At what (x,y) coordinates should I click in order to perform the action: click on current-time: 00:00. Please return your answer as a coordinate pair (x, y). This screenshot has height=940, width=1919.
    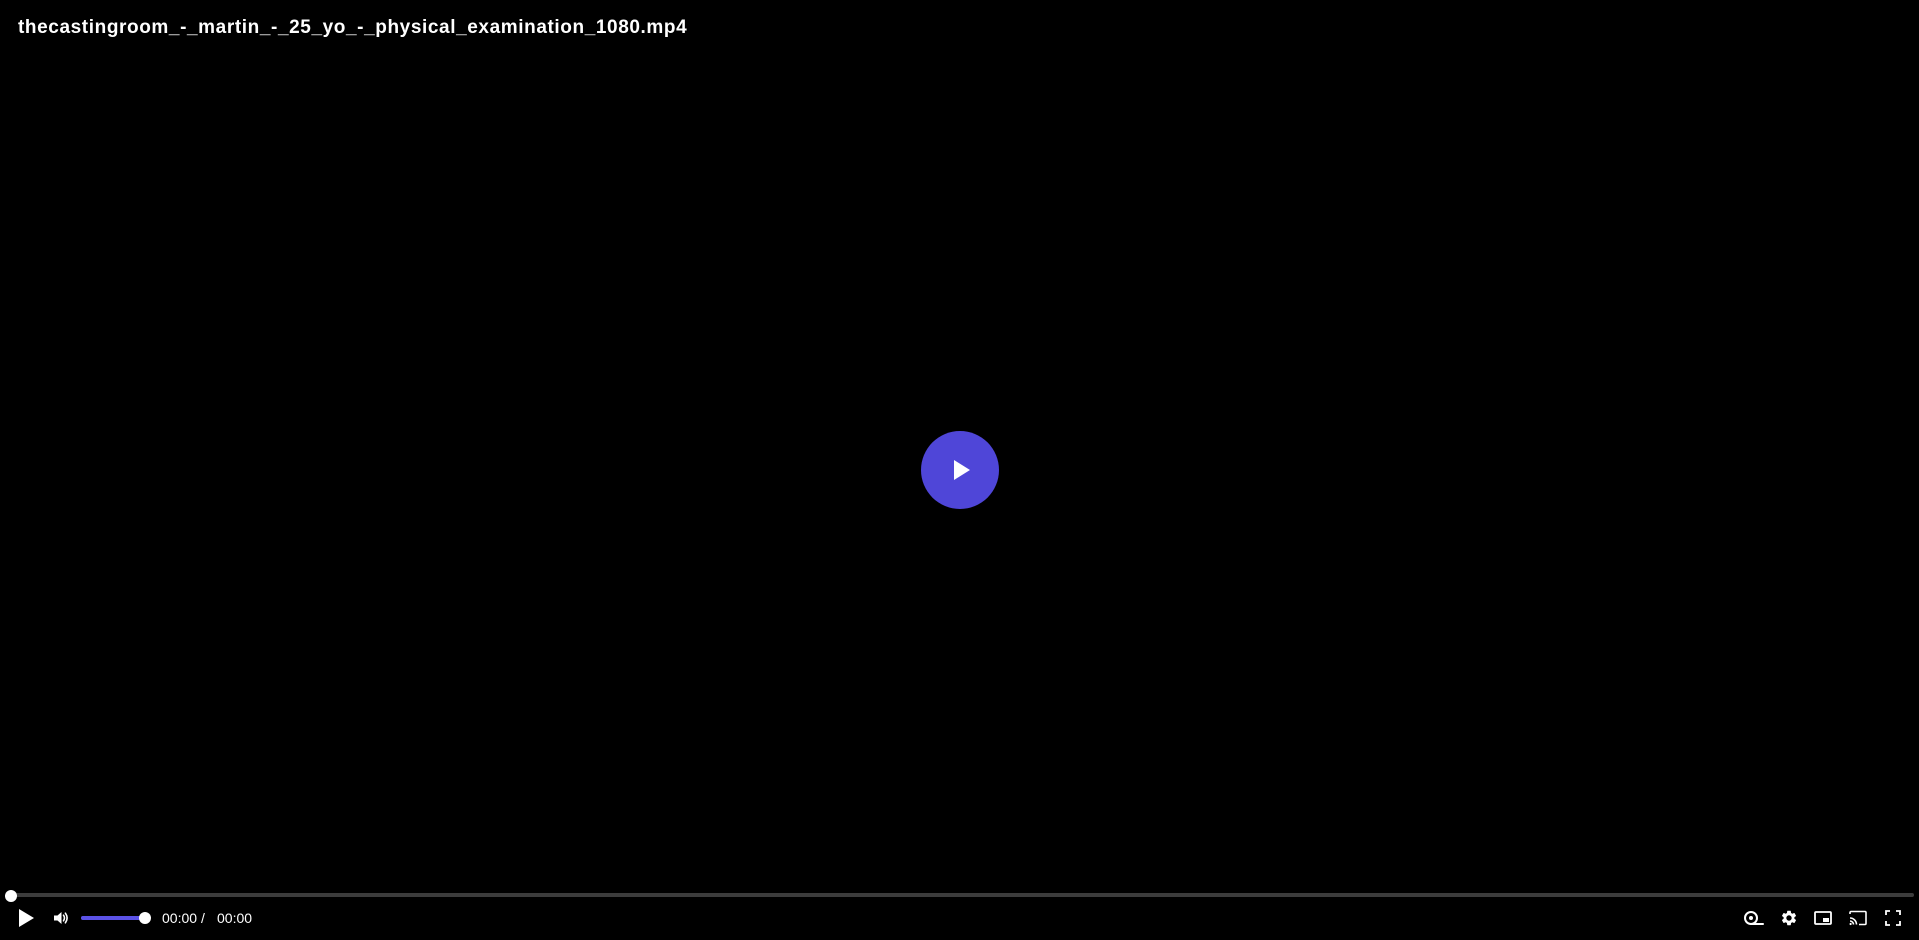
    Looking at the image, I should click on (180, 918).